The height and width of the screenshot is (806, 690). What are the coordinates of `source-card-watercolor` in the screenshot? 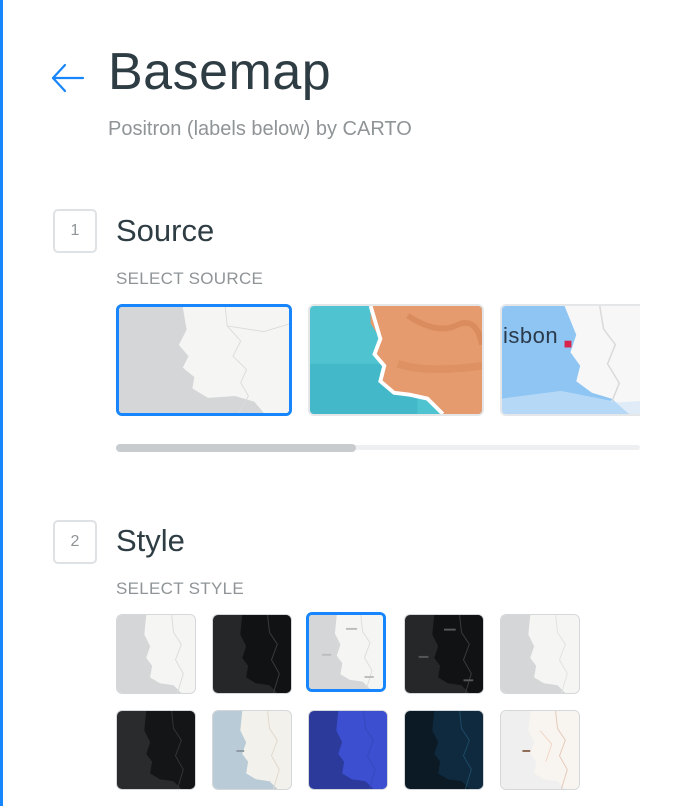 It's located at (396, 360).